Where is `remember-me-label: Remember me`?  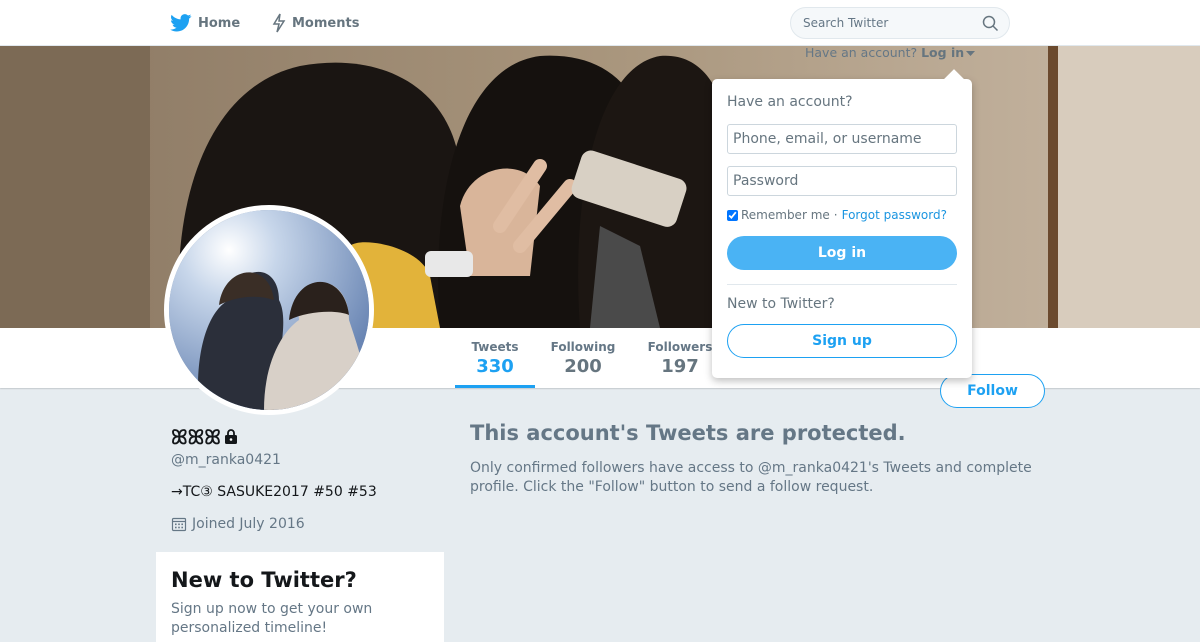
remember-me-label: Remember me is located at coordinates (785, 215).